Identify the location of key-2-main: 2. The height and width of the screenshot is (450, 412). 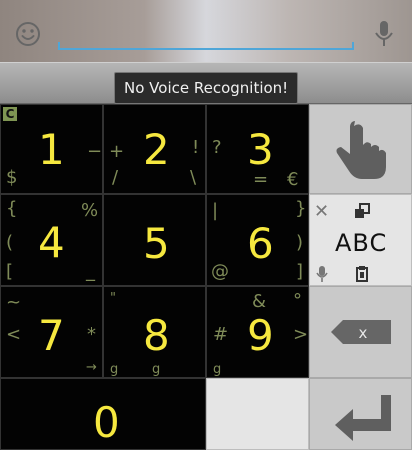
(156, 149).